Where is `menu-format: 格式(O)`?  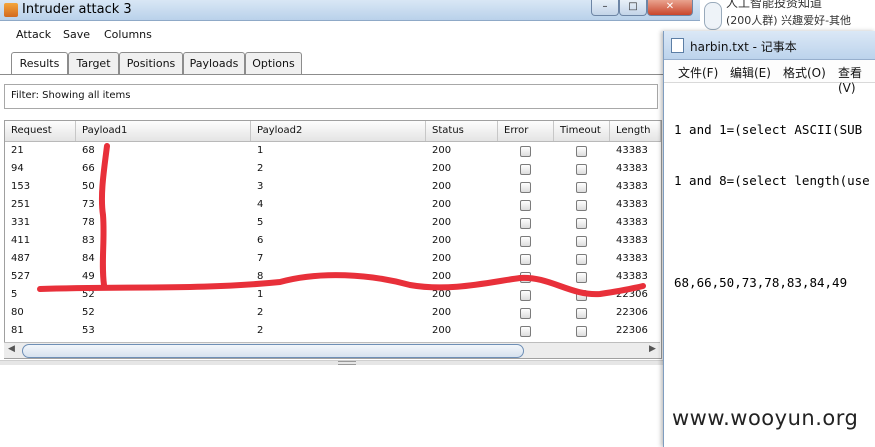
menu-format: 格式(O) is located at coordinates (804, 72).